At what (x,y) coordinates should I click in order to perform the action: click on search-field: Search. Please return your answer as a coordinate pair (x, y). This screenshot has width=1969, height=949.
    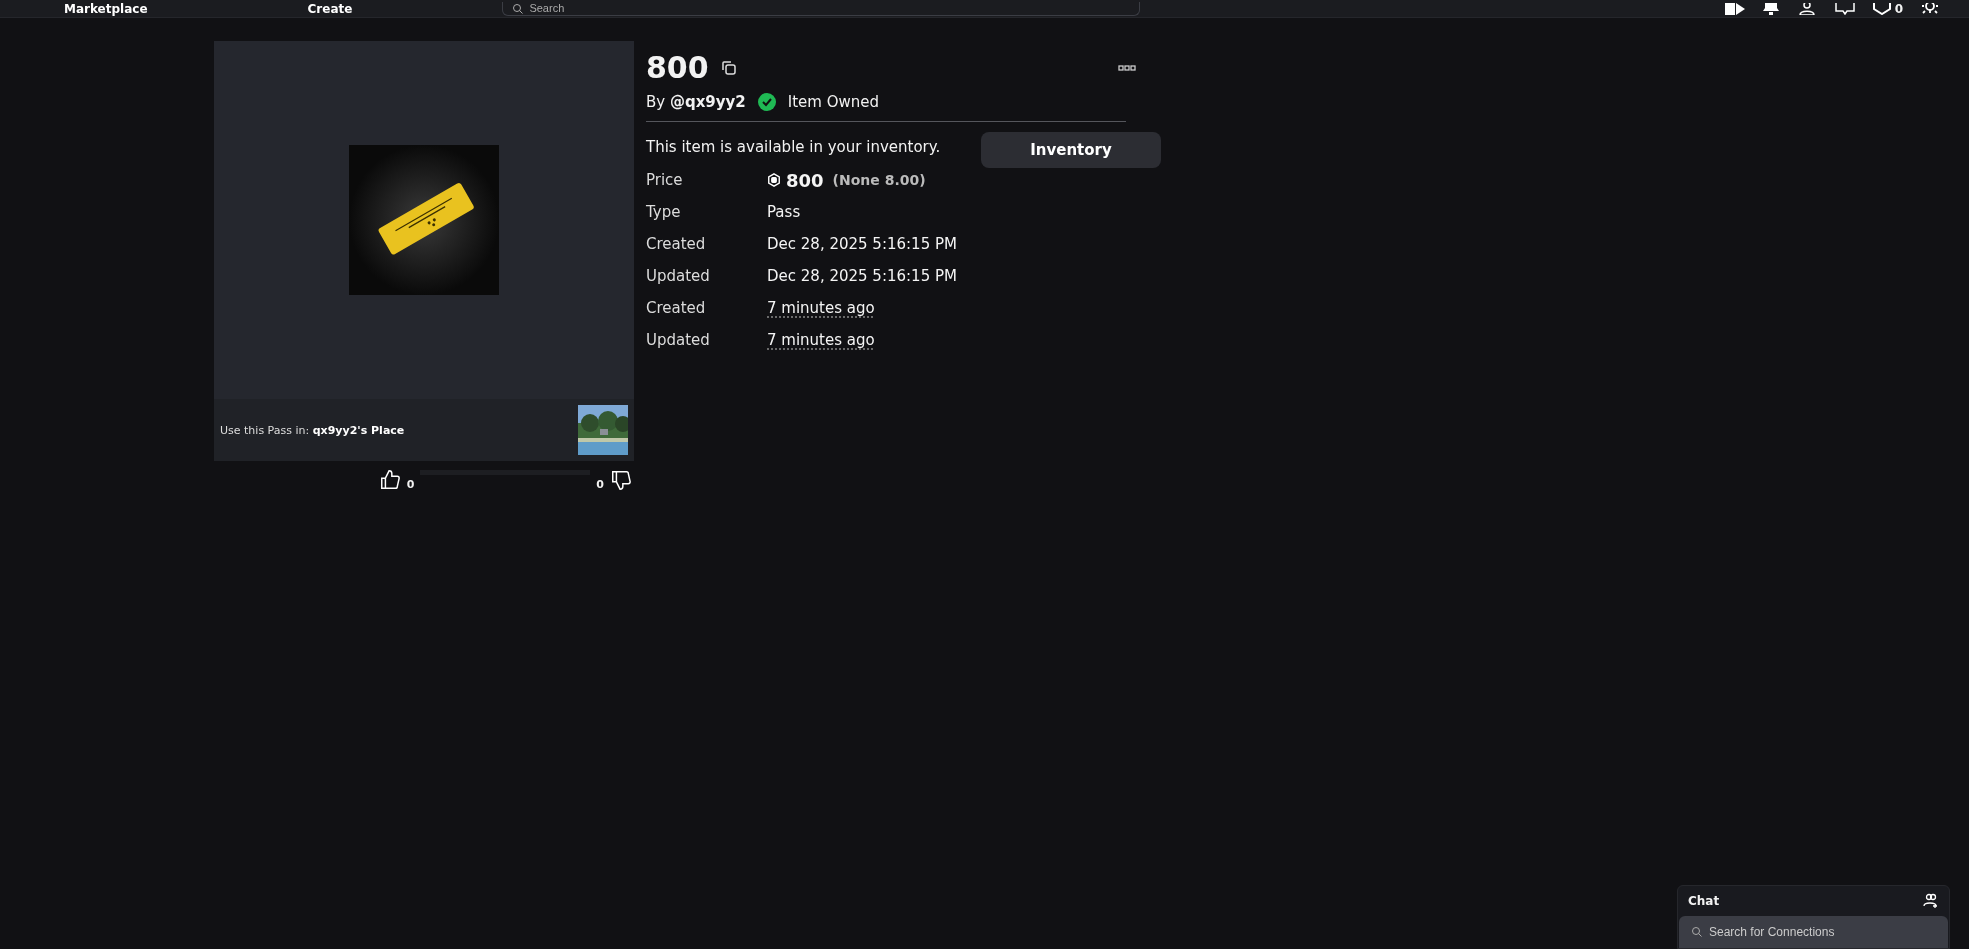
    Looking at the image, I should click on (821, 8).